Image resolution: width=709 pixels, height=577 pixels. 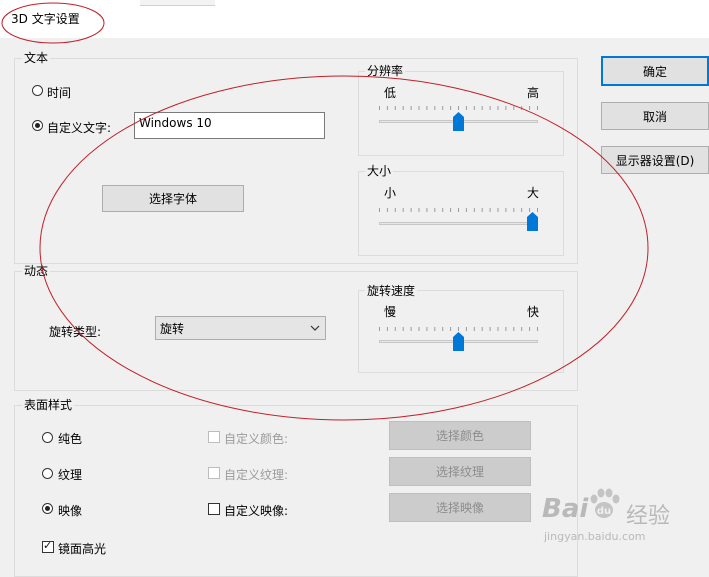 What do you see at coordinates (391, 291) in the screenshot?
I see `rotation-speed-label: 旋转速度` at bounding box center [391, 291].